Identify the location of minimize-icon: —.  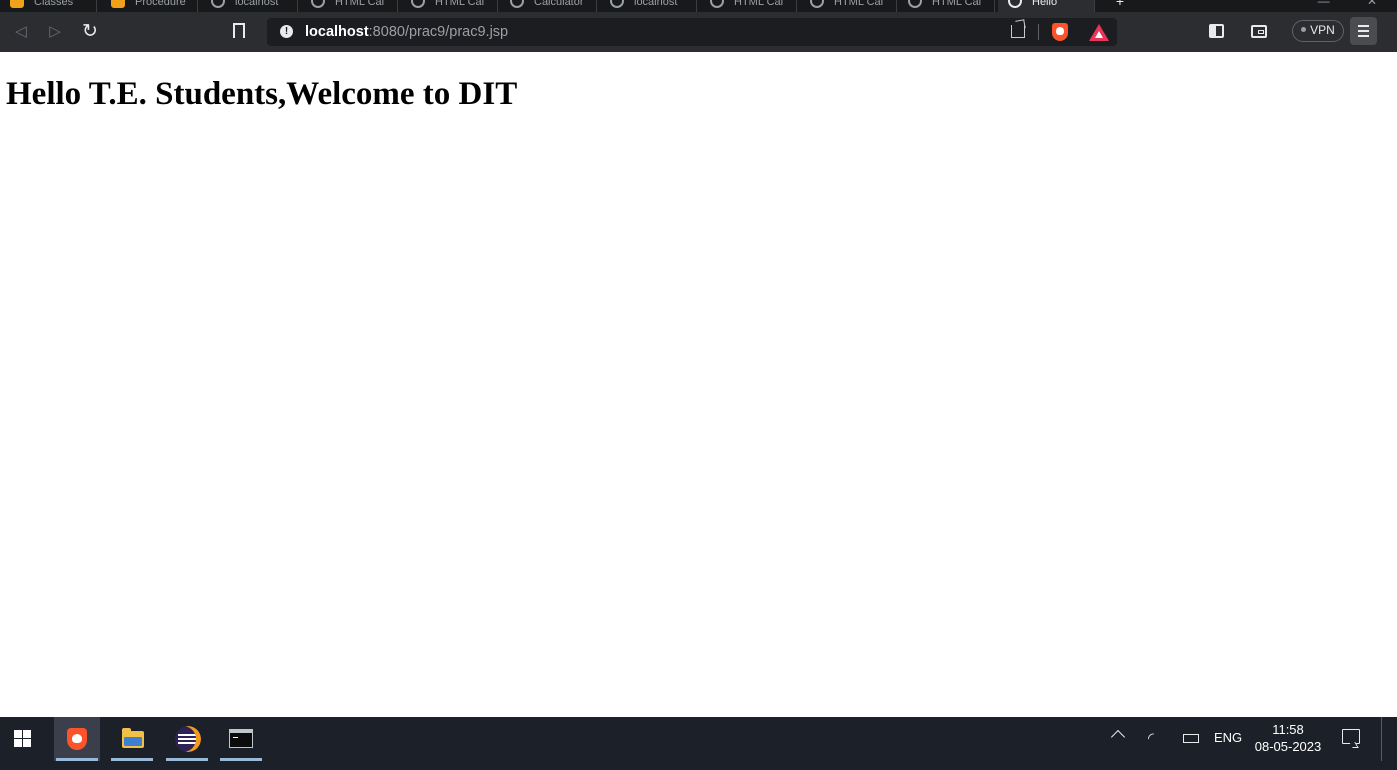
(1324, 4).